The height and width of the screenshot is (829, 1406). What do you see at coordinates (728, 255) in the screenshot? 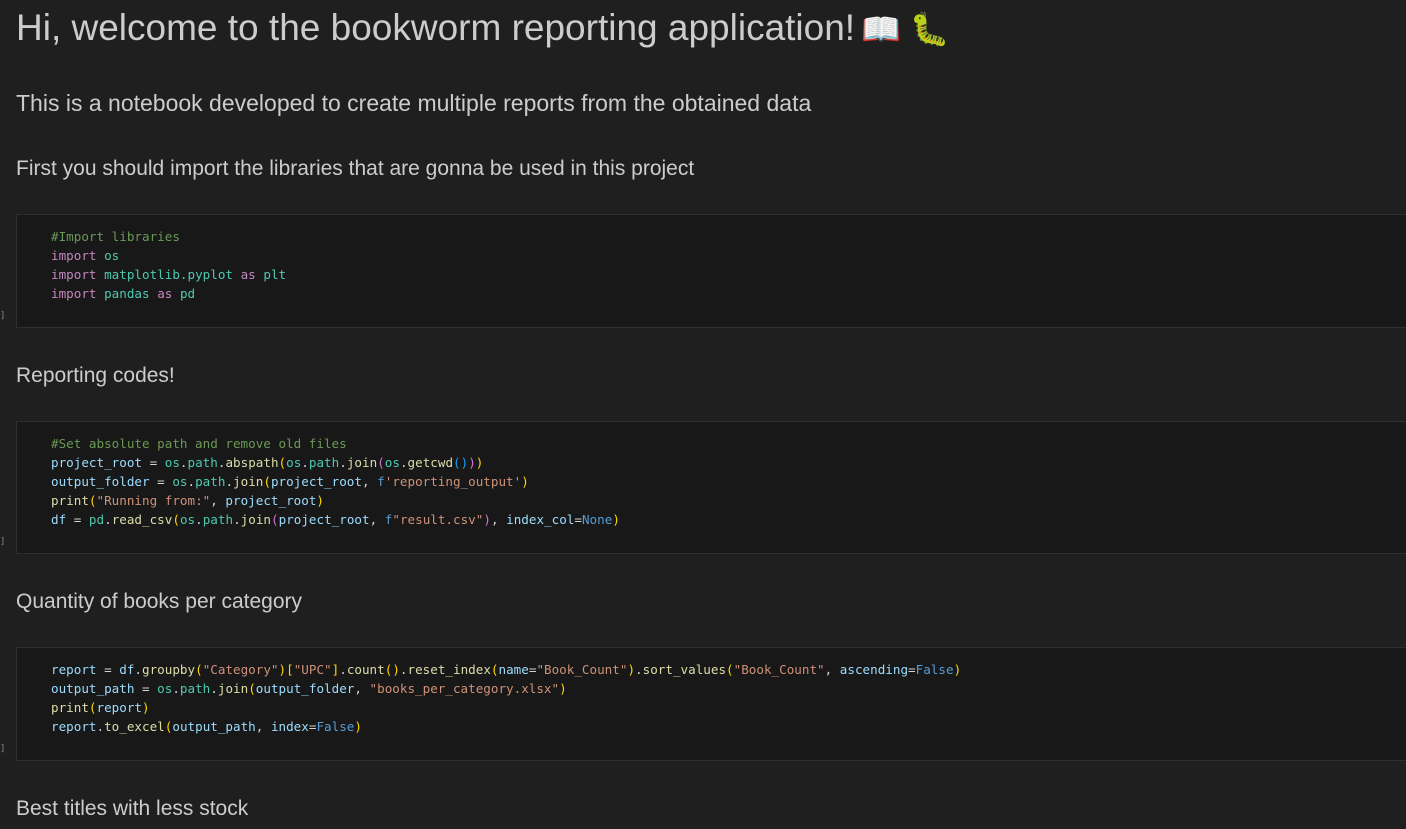
I see `code-line: import os` at bounding box center [728, 255].